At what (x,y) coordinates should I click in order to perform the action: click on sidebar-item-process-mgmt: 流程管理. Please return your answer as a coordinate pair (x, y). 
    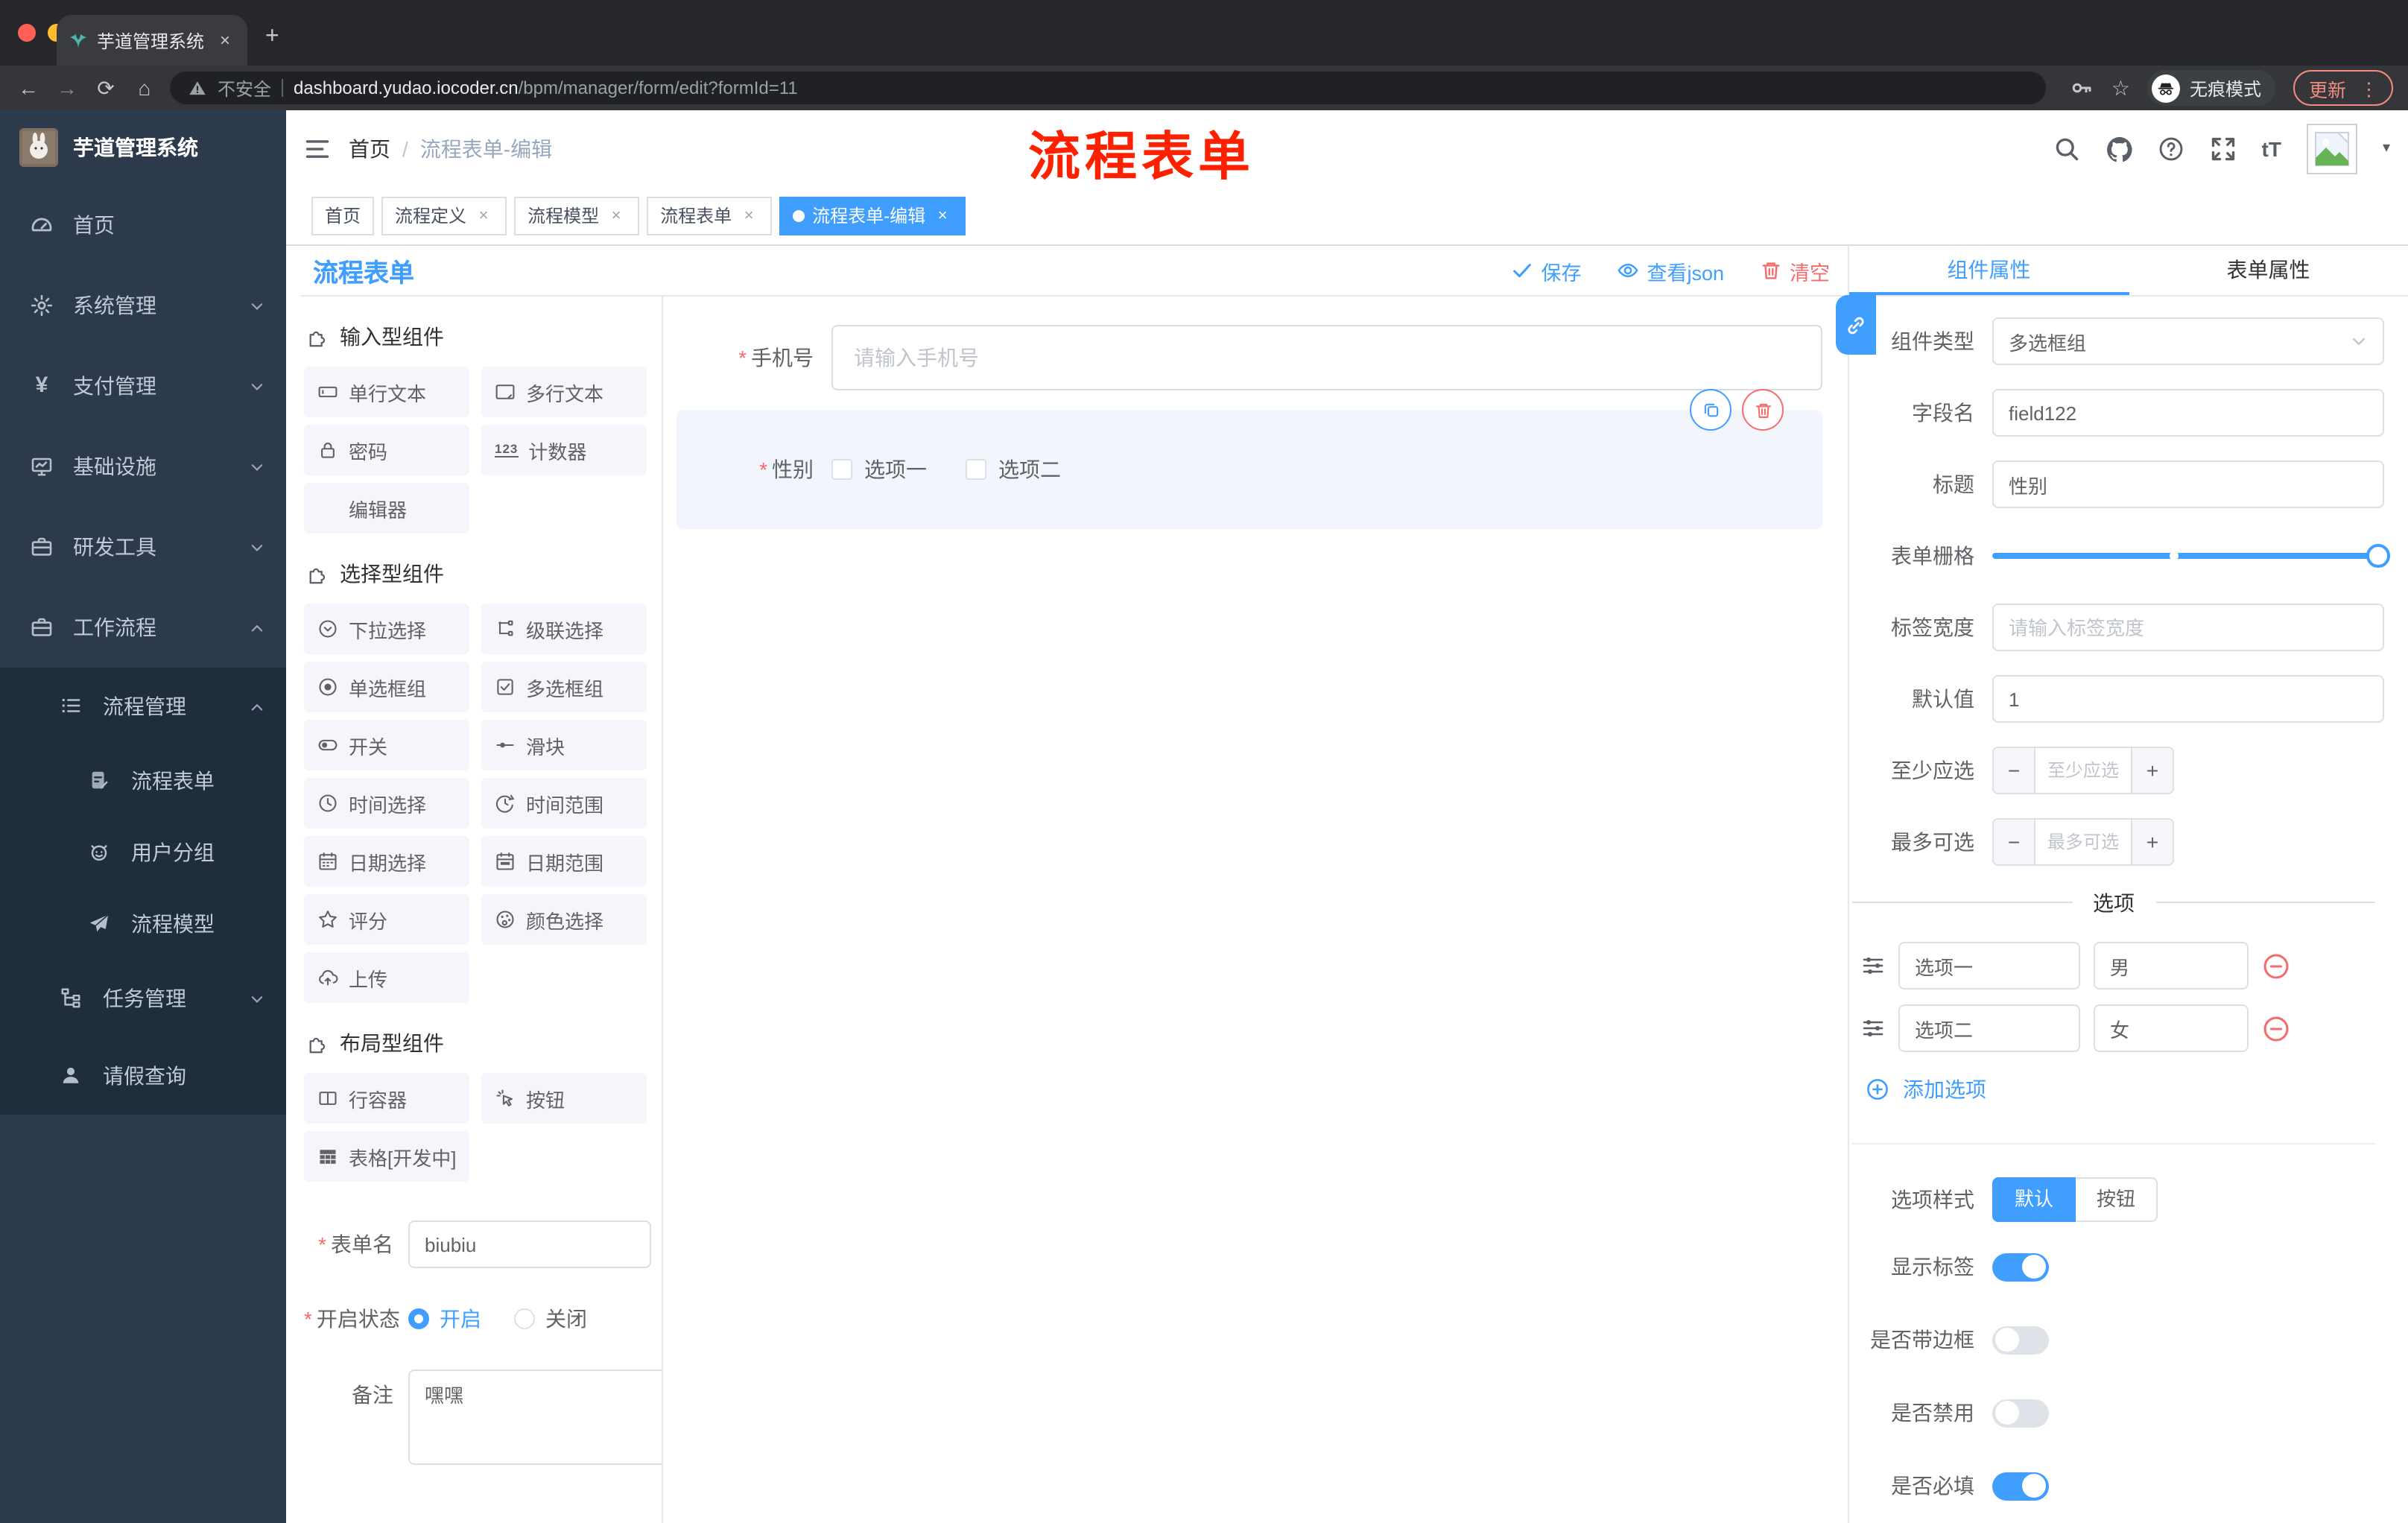
    Looking at the image, I should click on (143, 706).